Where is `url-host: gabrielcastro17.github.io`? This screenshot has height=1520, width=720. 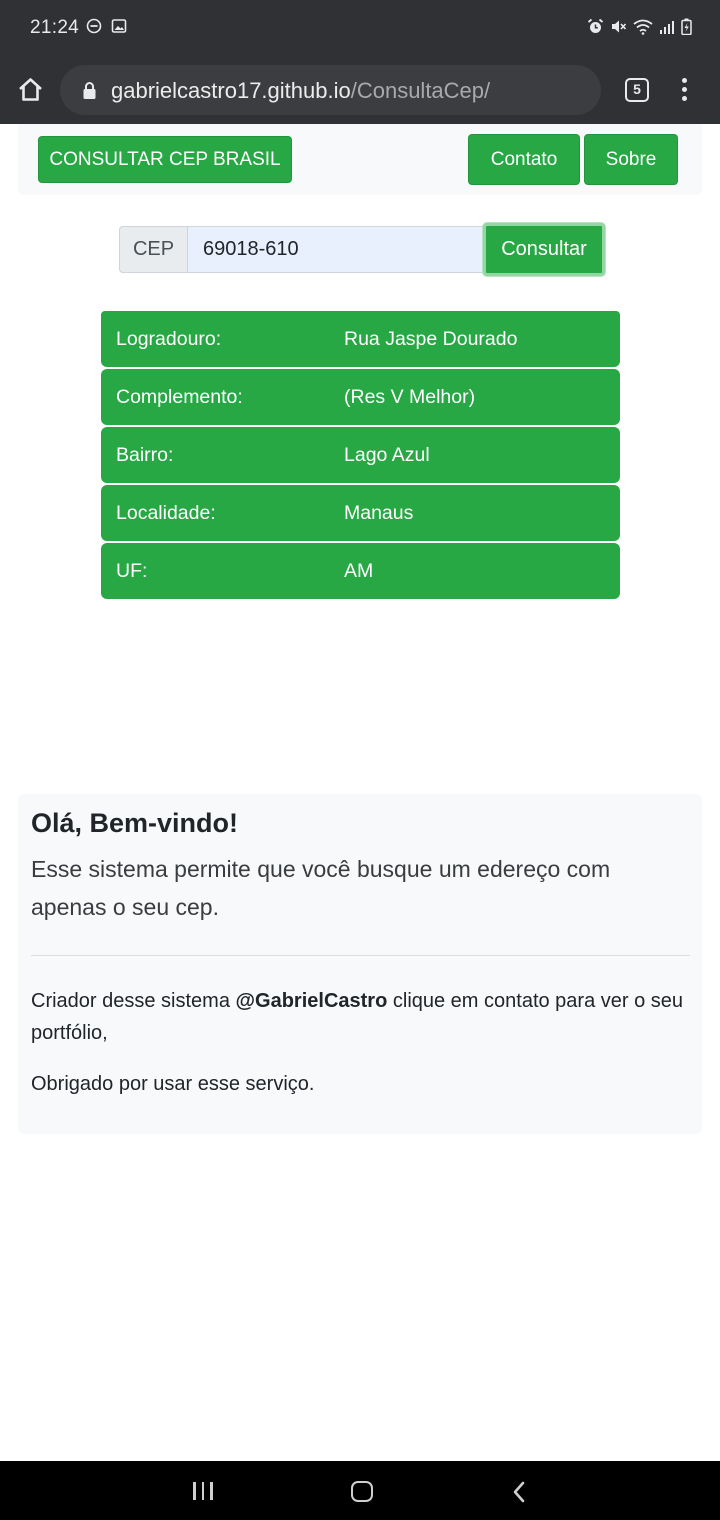
url-host: gabrielcastro17.github.io is located at coordinates (231, 90).